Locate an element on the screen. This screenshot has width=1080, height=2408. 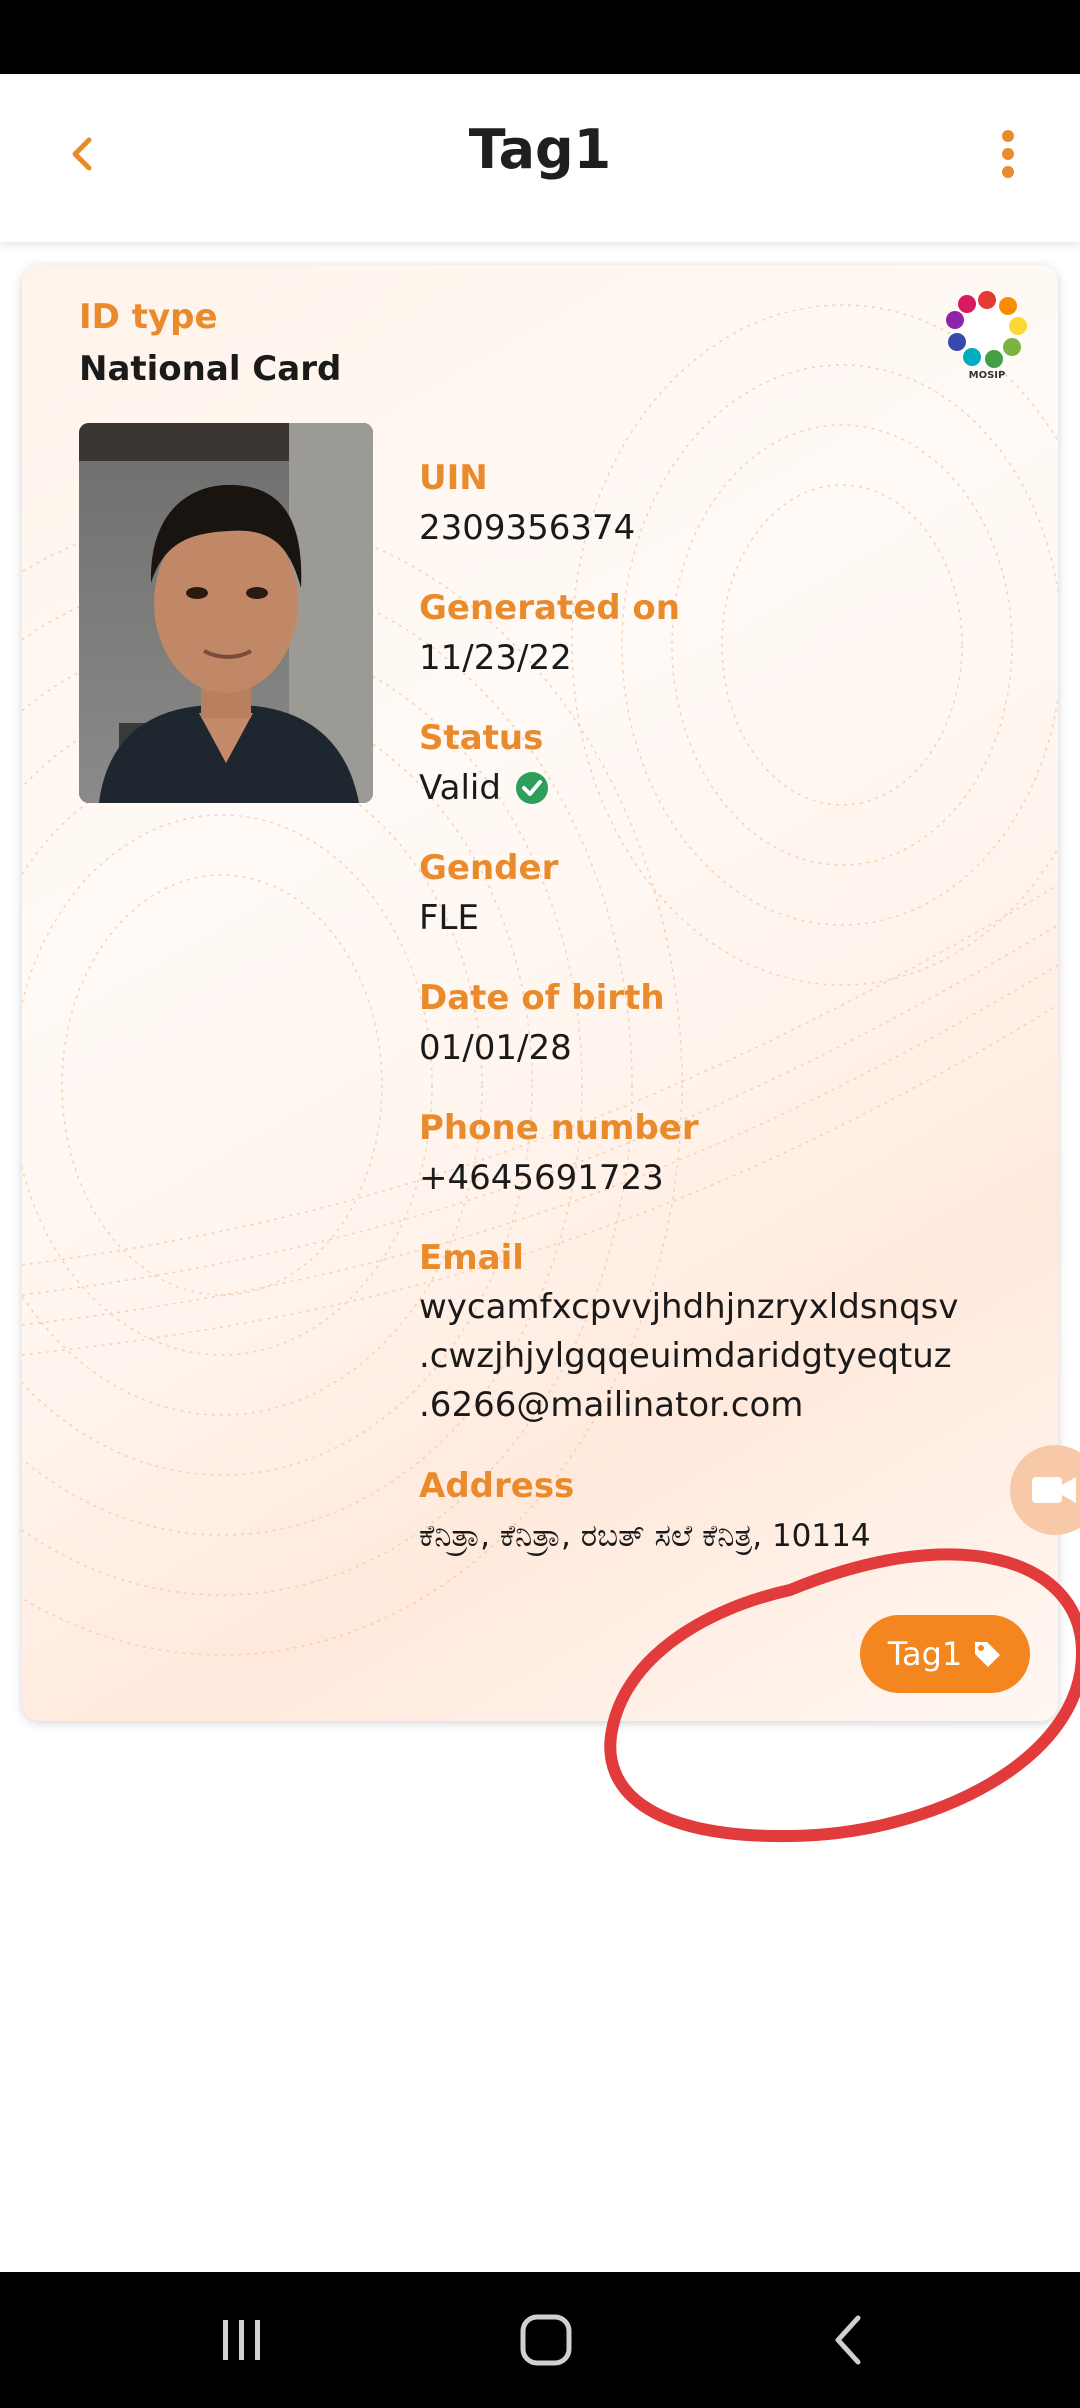
mosip-logo: MOSIP is located at coordinates (986, 335).